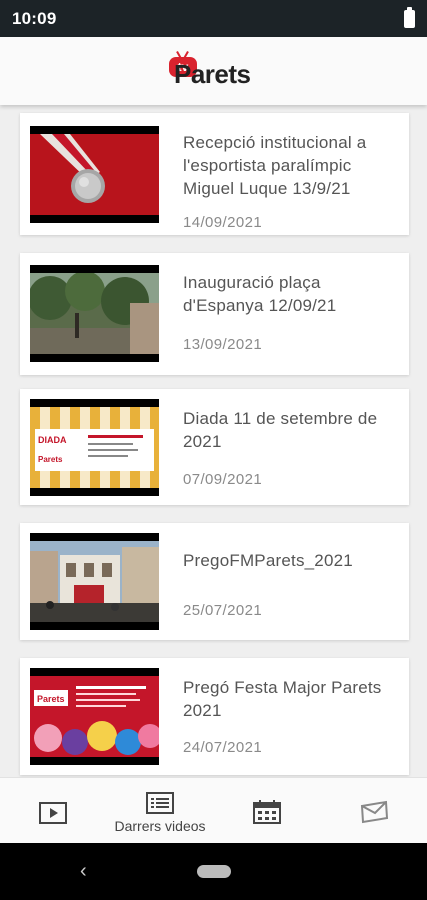 The width and height of the screenshot is (427, 900). What do you see at coordinates (289, 430) in the screenshot?
I see `video-title: Diada 11 de setembre de 2021` at bounding box center [289, 430].